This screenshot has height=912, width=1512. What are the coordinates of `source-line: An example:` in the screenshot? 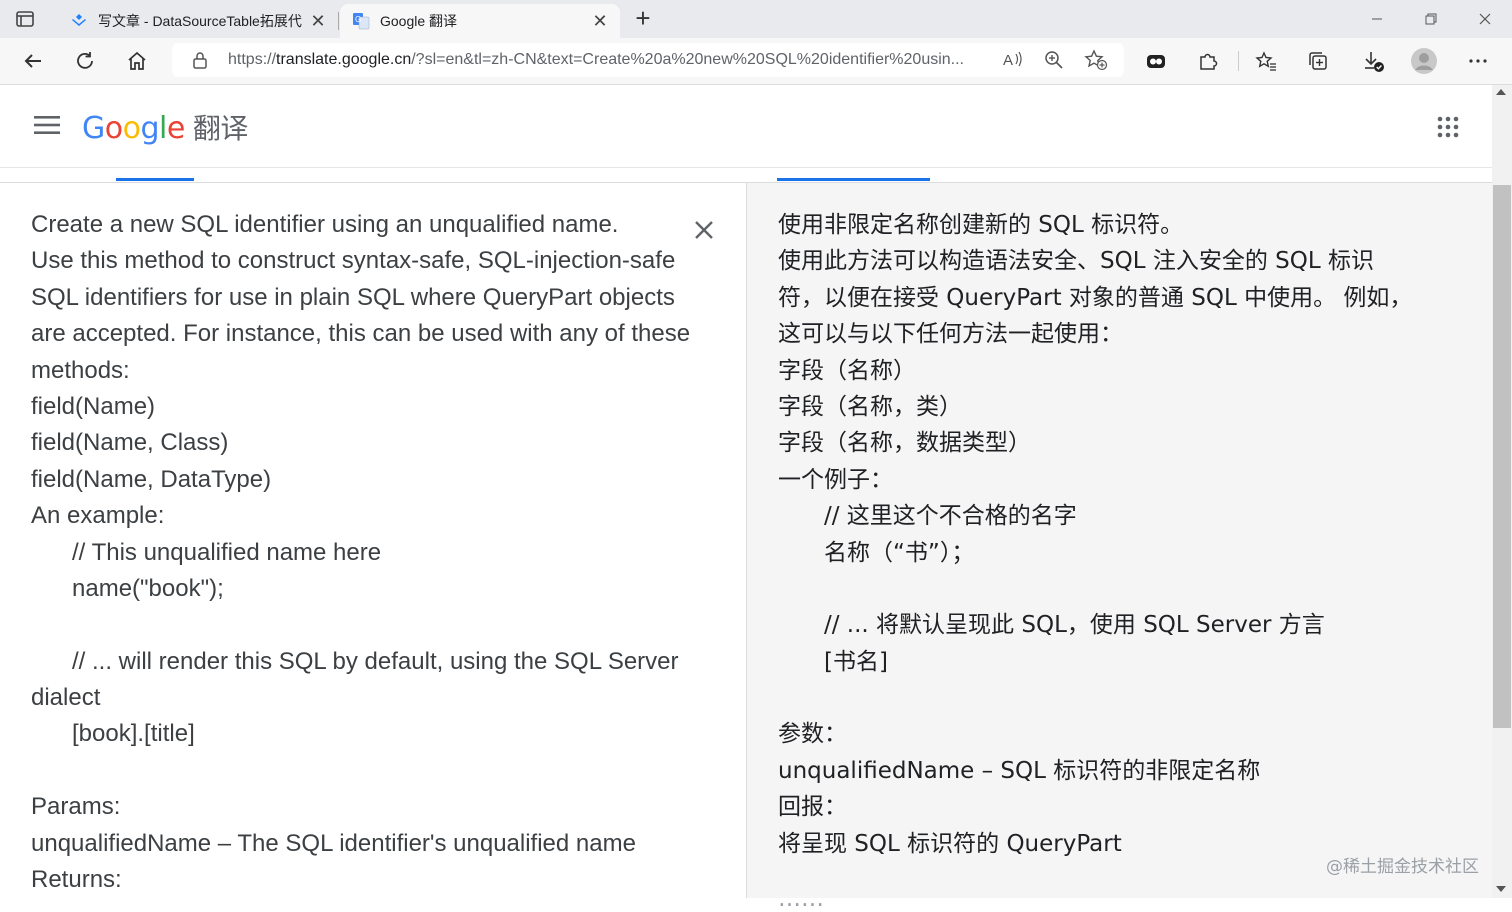 It's located at (98, 516).